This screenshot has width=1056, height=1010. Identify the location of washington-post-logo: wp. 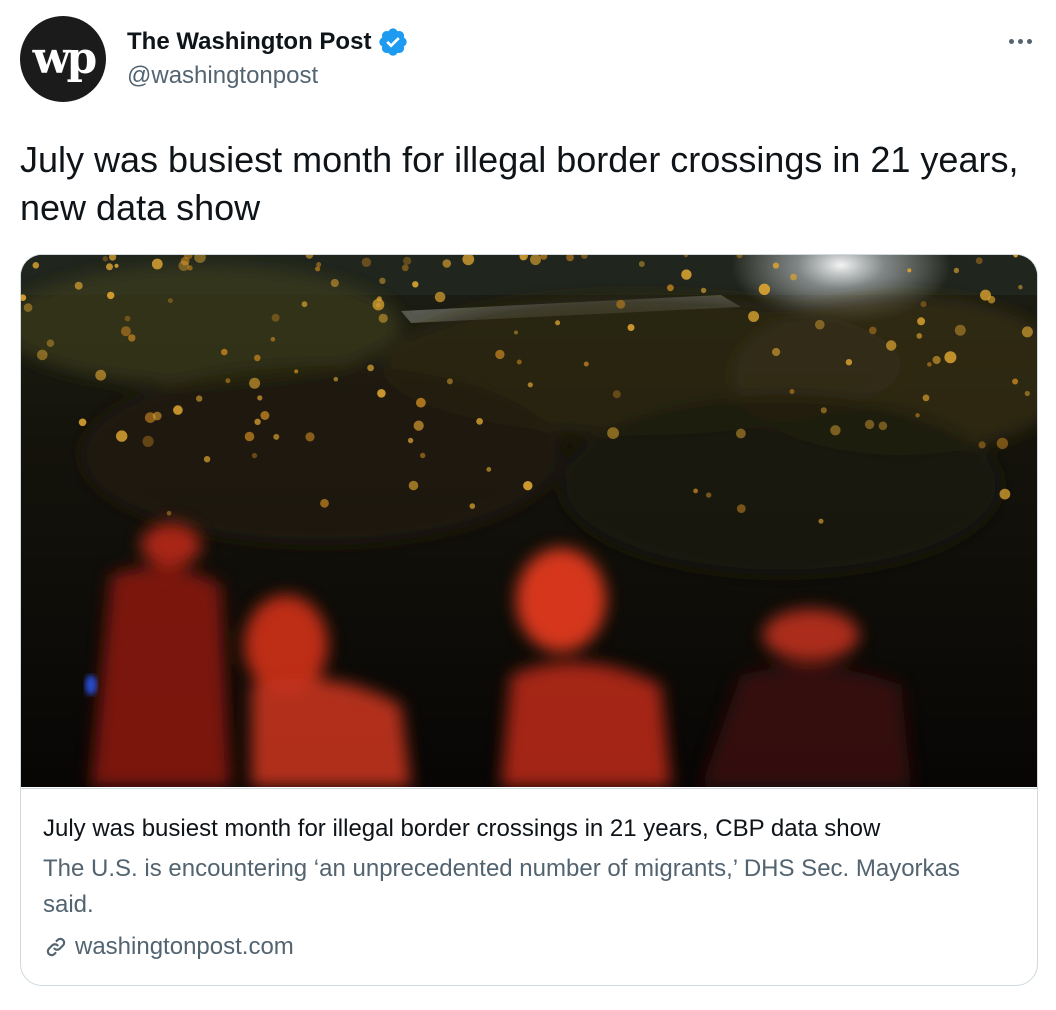
(65, 58).